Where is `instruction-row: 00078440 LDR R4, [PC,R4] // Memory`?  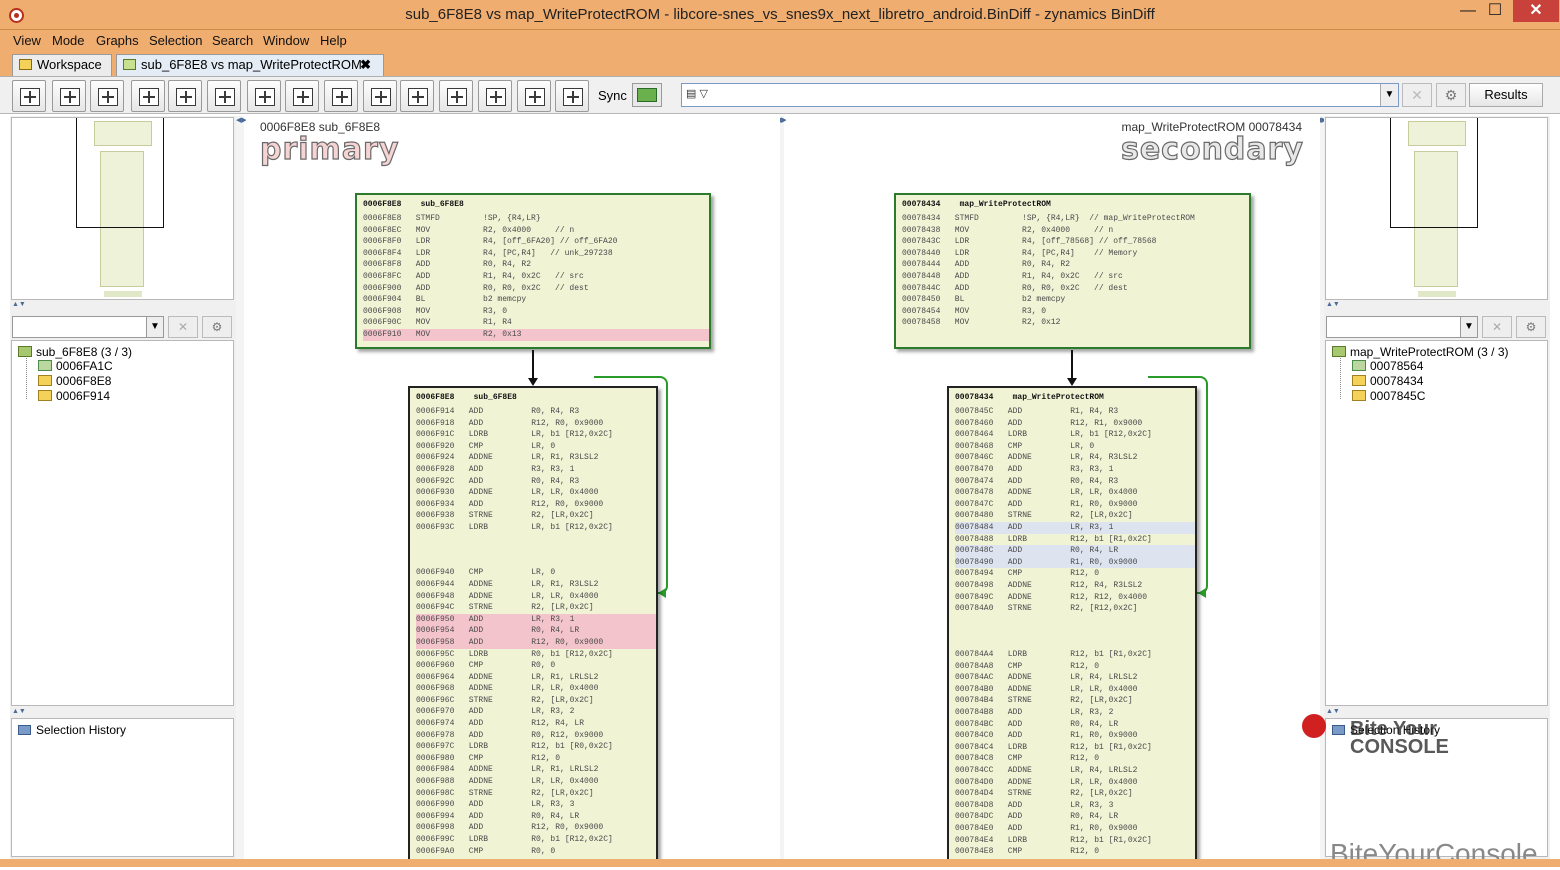
instruction-row: 00078440 LDR R4, [PC,R4] // Memory is located at coordinates (1075, 254).